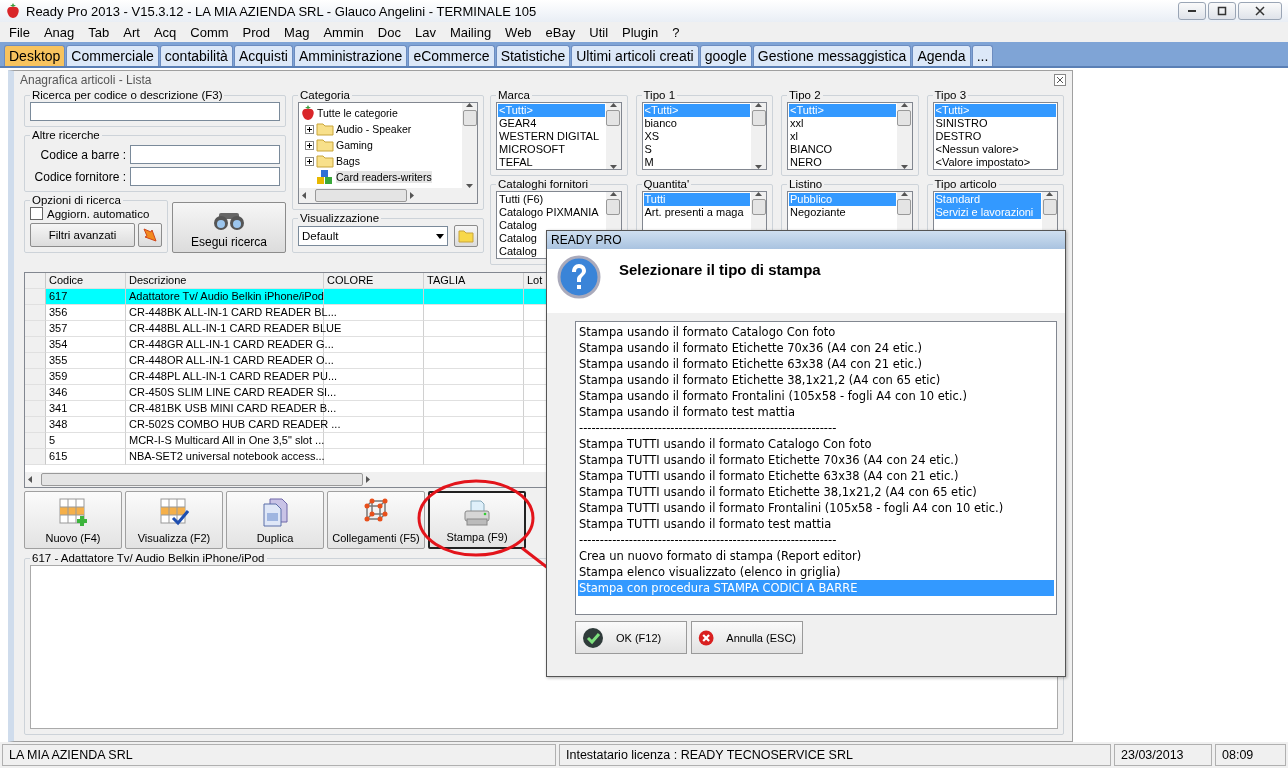 This screenshot has height=768, width=1288. What do you see at coordinates (747, 637) in the screenshot?
I see `cancel-button: Annulla (ESC)` at bounding box center [747, 637].